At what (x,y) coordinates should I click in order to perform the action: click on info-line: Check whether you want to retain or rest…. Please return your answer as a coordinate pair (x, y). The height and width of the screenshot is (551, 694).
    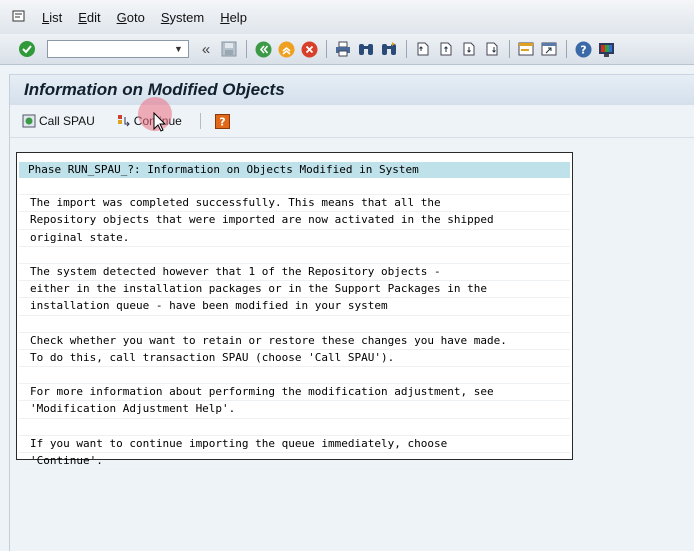
    Looking at the image, I should click on (294, 341).